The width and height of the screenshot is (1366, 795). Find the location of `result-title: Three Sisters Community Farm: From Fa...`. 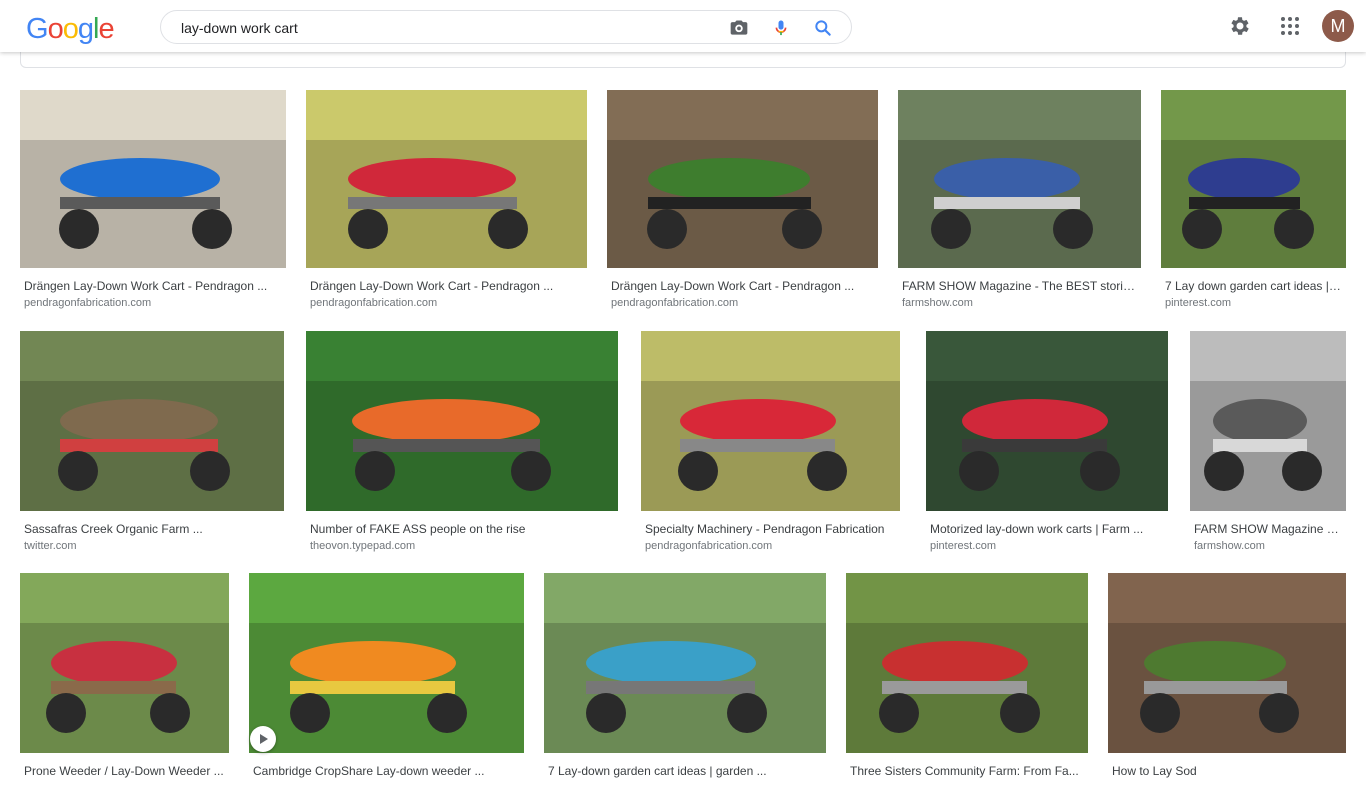

result-title: Three Sisters Community Farm: From Fa... is located at coordinates (967, 771).